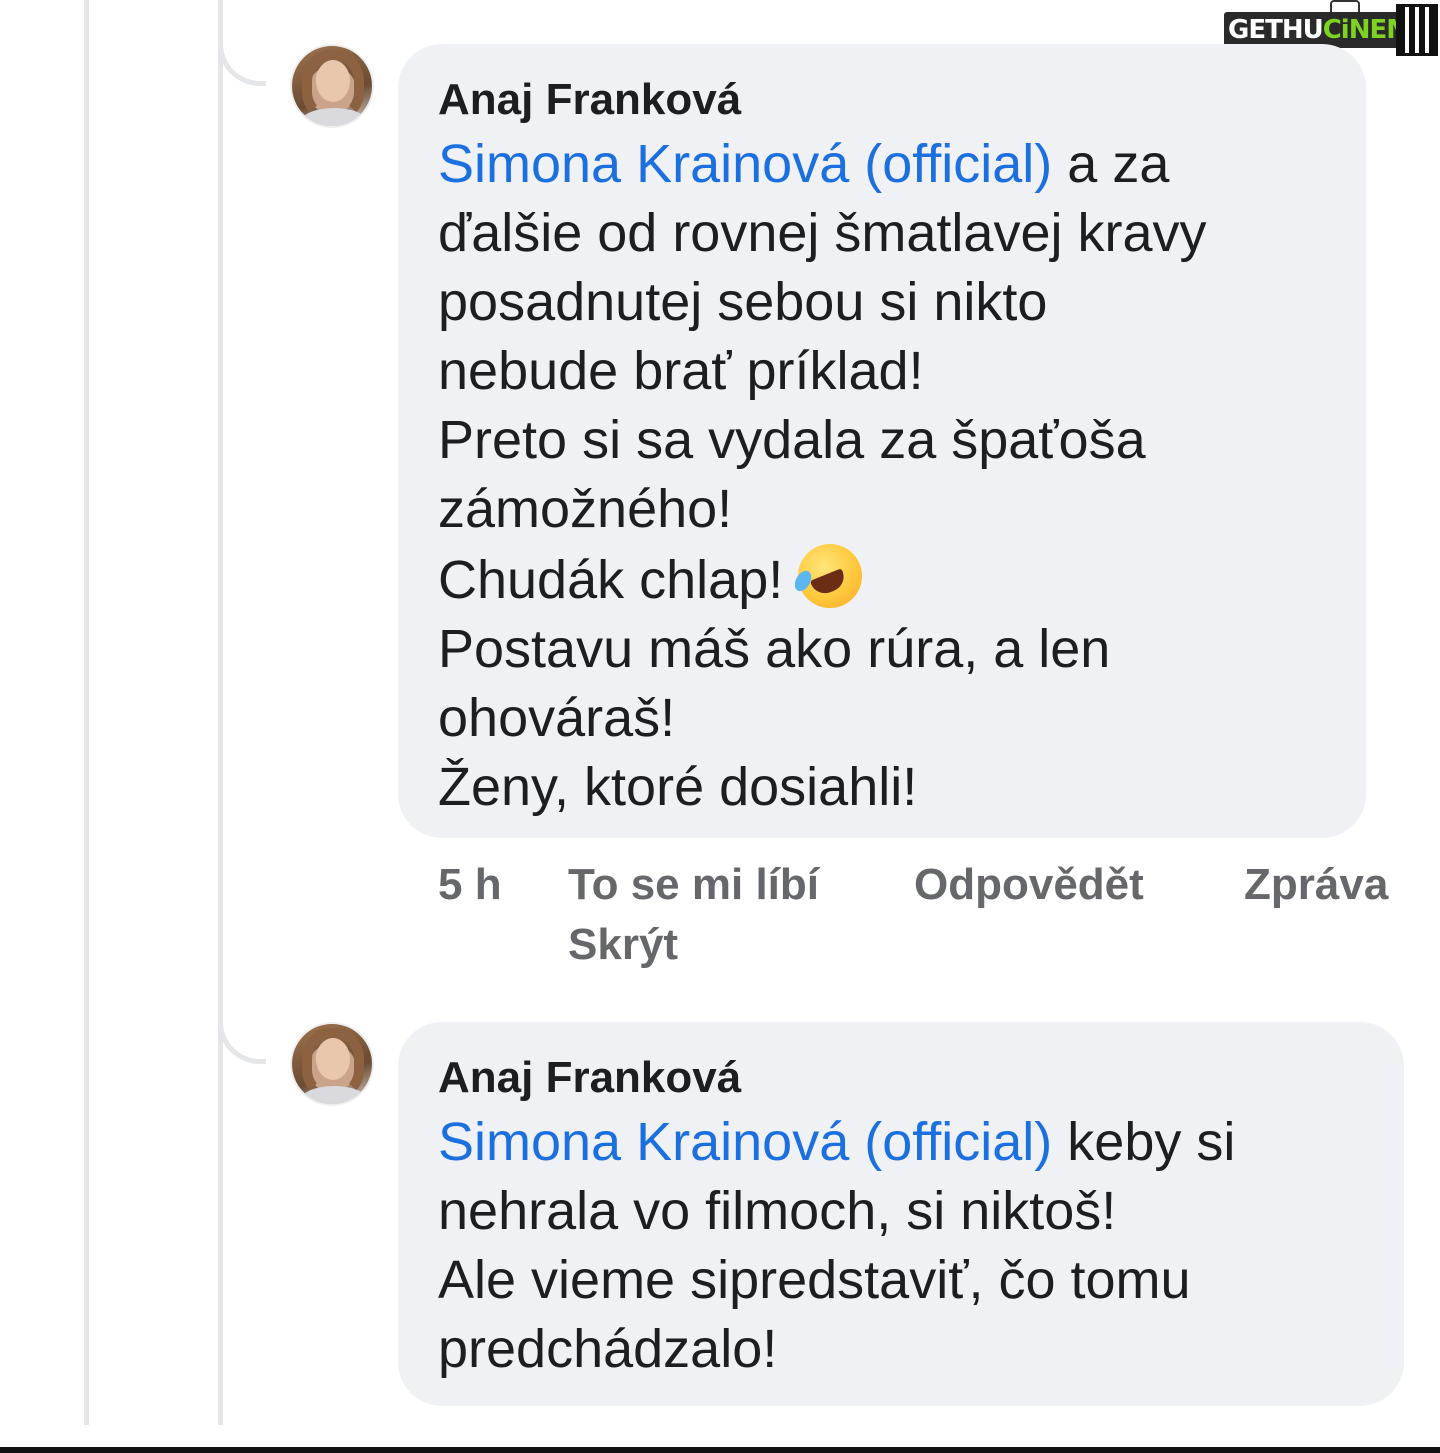 The image size is (1440, 1453). I want to click on like-button: To se mi líbí, so click(693, 885).